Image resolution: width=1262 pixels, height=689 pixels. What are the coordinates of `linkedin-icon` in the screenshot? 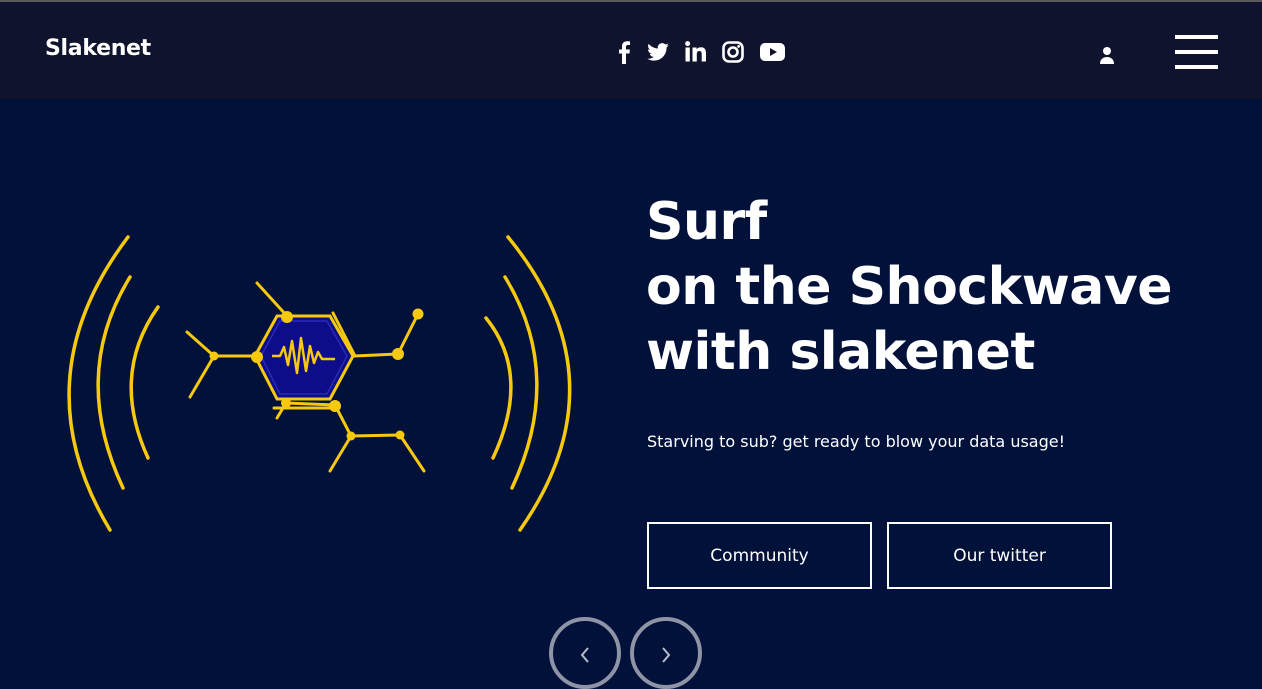 It's located at (695, 54).